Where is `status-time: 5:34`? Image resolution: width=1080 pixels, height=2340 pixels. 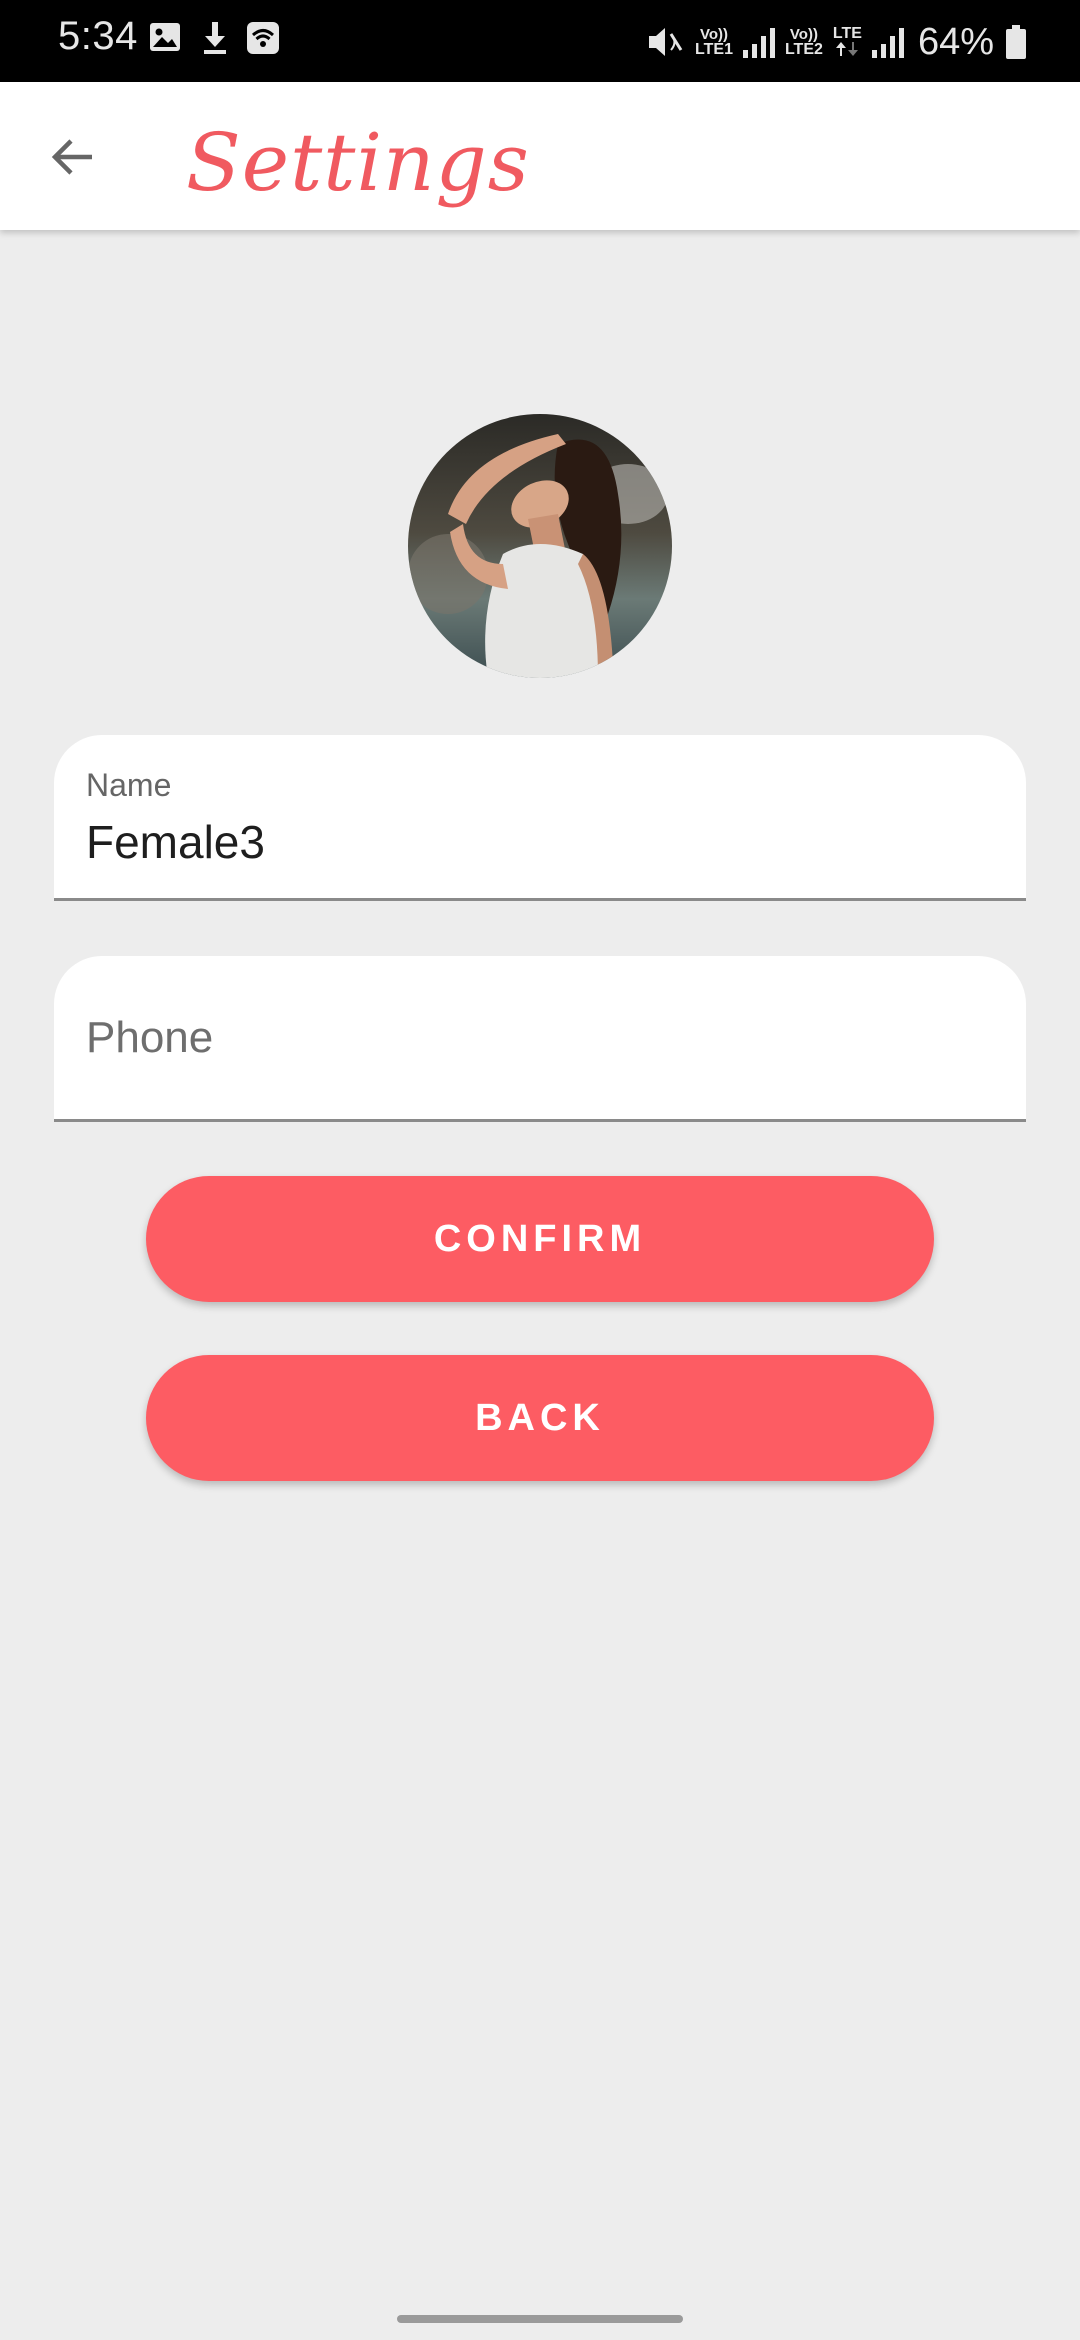
status-time: 5:34 is located at coordinates (98, 36).